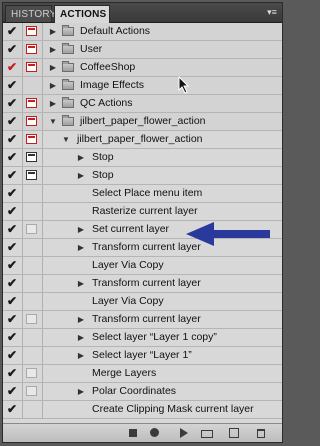  I want to click on tab-actions: ACTIONS, so click(82, 14).